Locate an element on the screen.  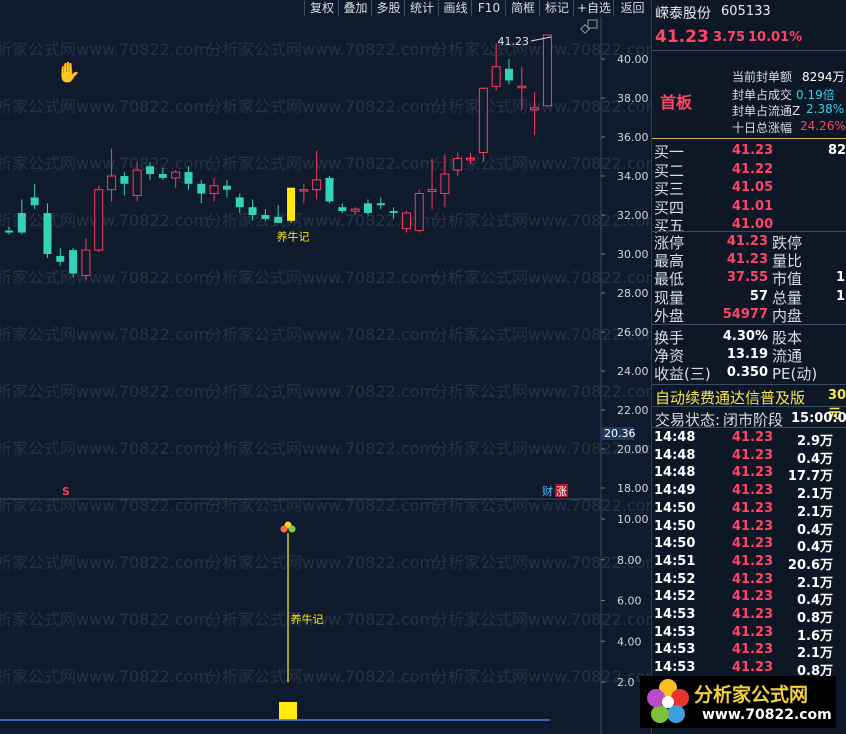
tick-time: 14:53 is located at coordinates (675, 650).